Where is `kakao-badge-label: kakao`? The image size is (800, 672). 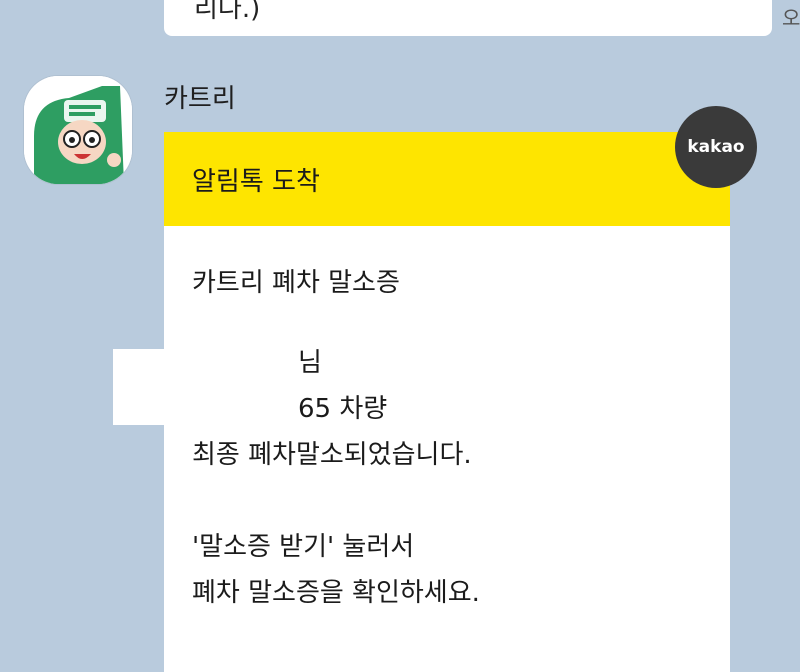 kakao-badge-label: kakao is located at coordinates (716, 147).